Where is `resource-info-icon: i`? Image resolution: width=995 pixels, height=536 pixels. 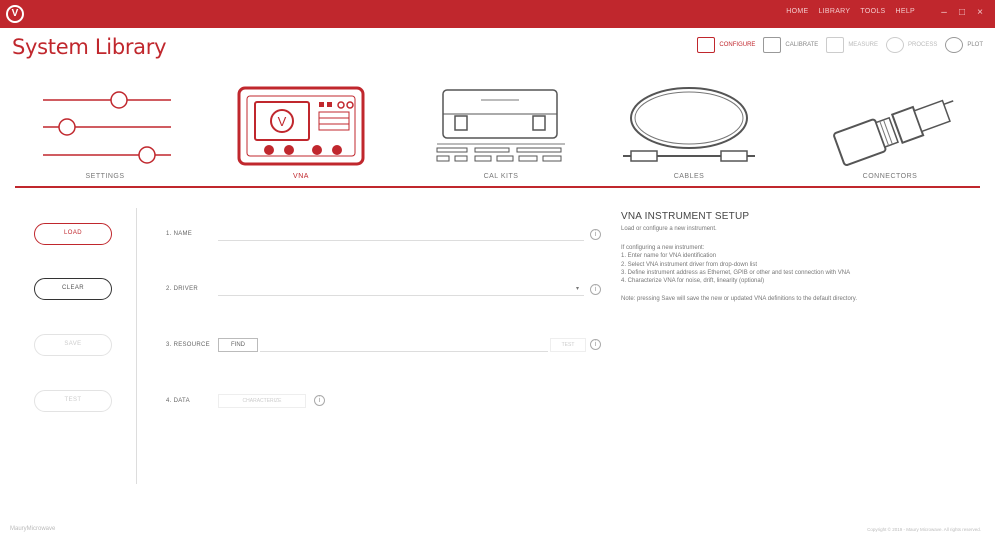 resource-info-icon: i is located at coordinates (595, 344).